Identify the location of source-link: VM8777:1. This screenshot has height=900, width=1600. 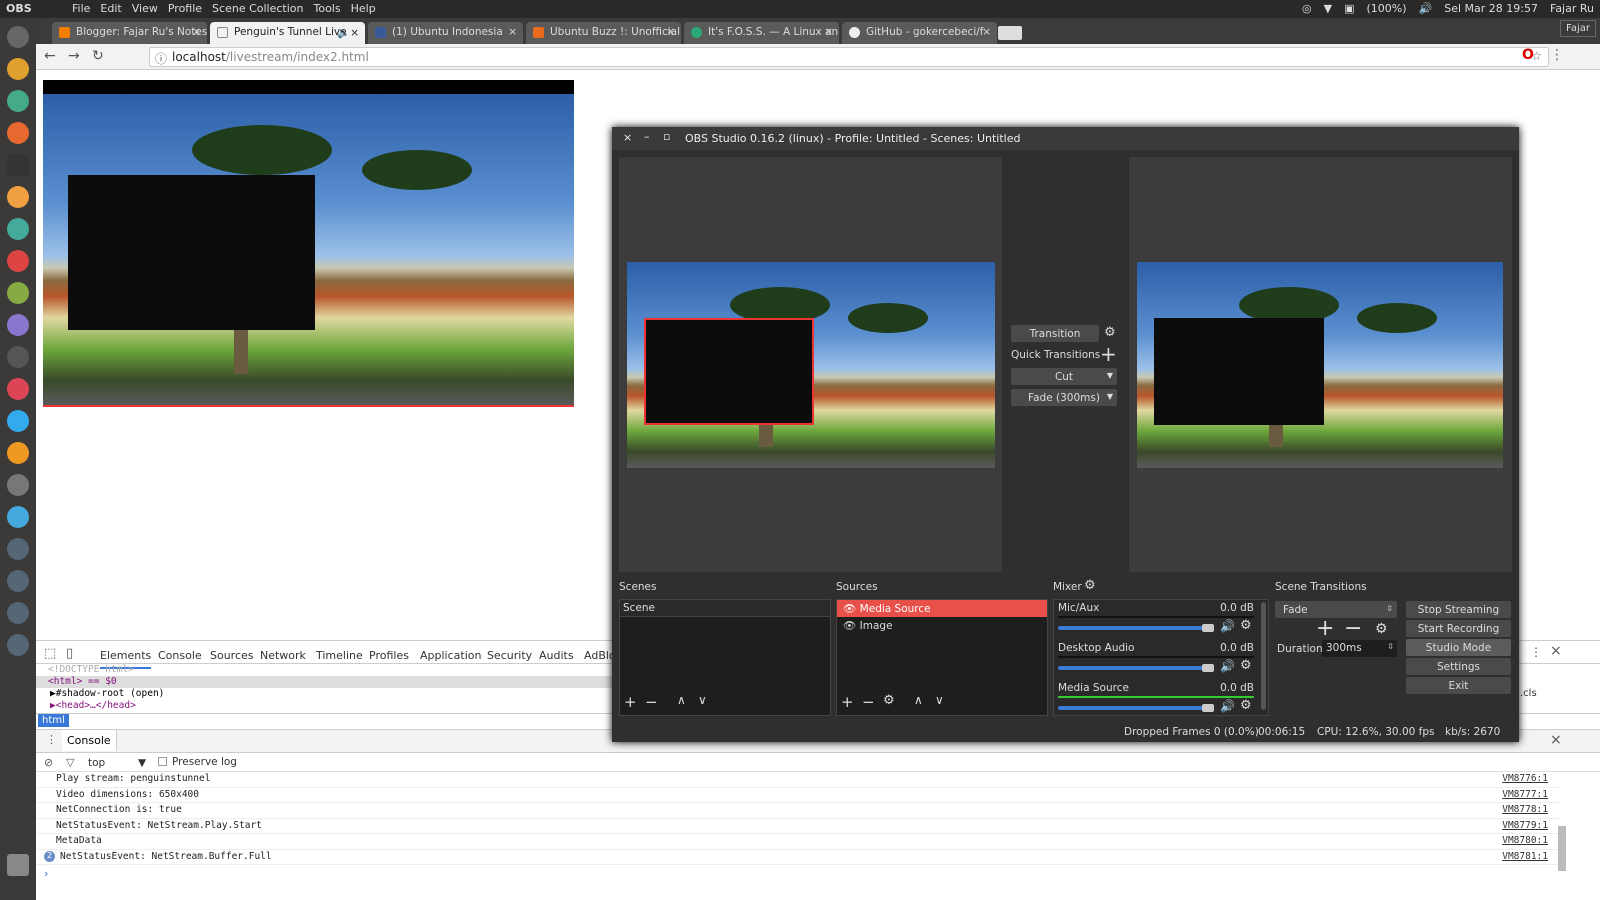
(1525, 794).